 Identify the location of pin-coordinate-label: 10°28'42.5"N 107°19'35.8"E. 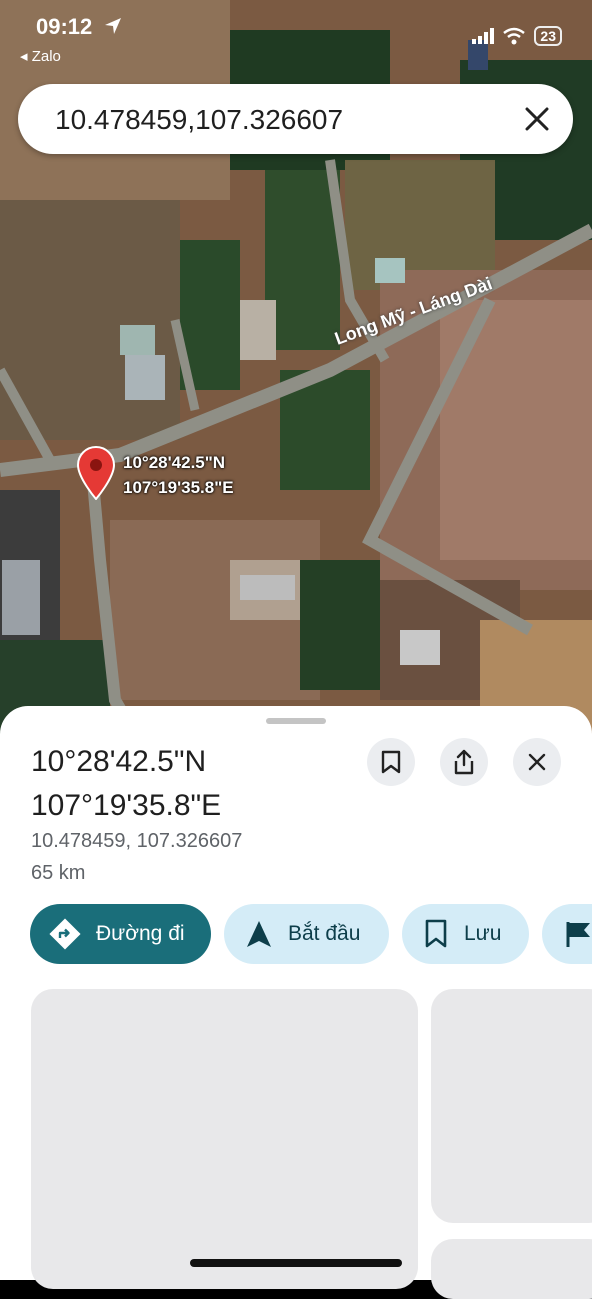
(178, 475).